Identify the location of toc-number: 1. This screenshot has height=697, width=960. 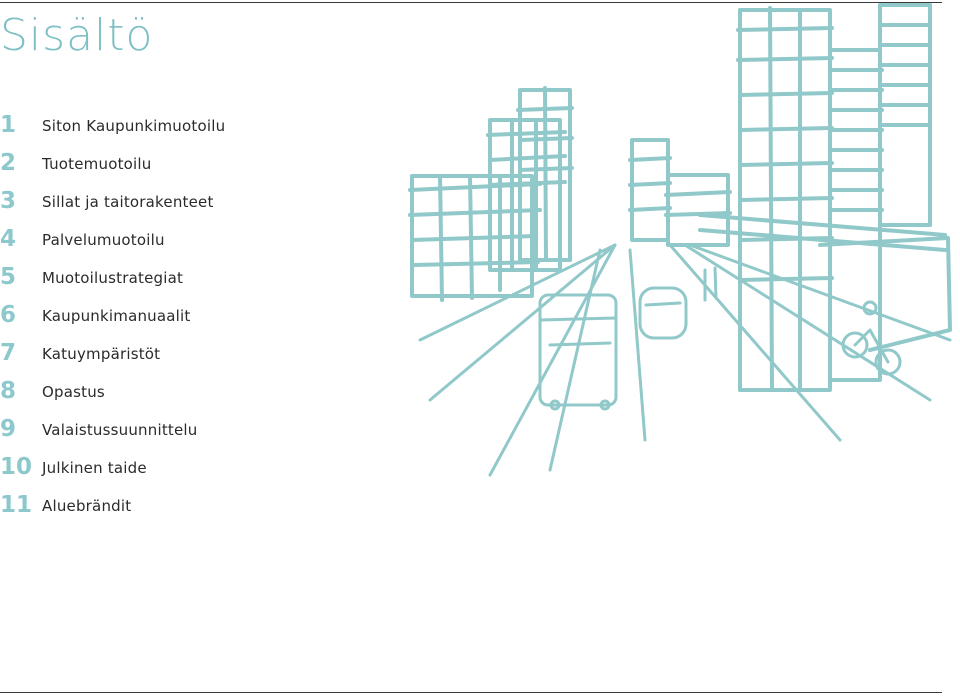
(8, 125).